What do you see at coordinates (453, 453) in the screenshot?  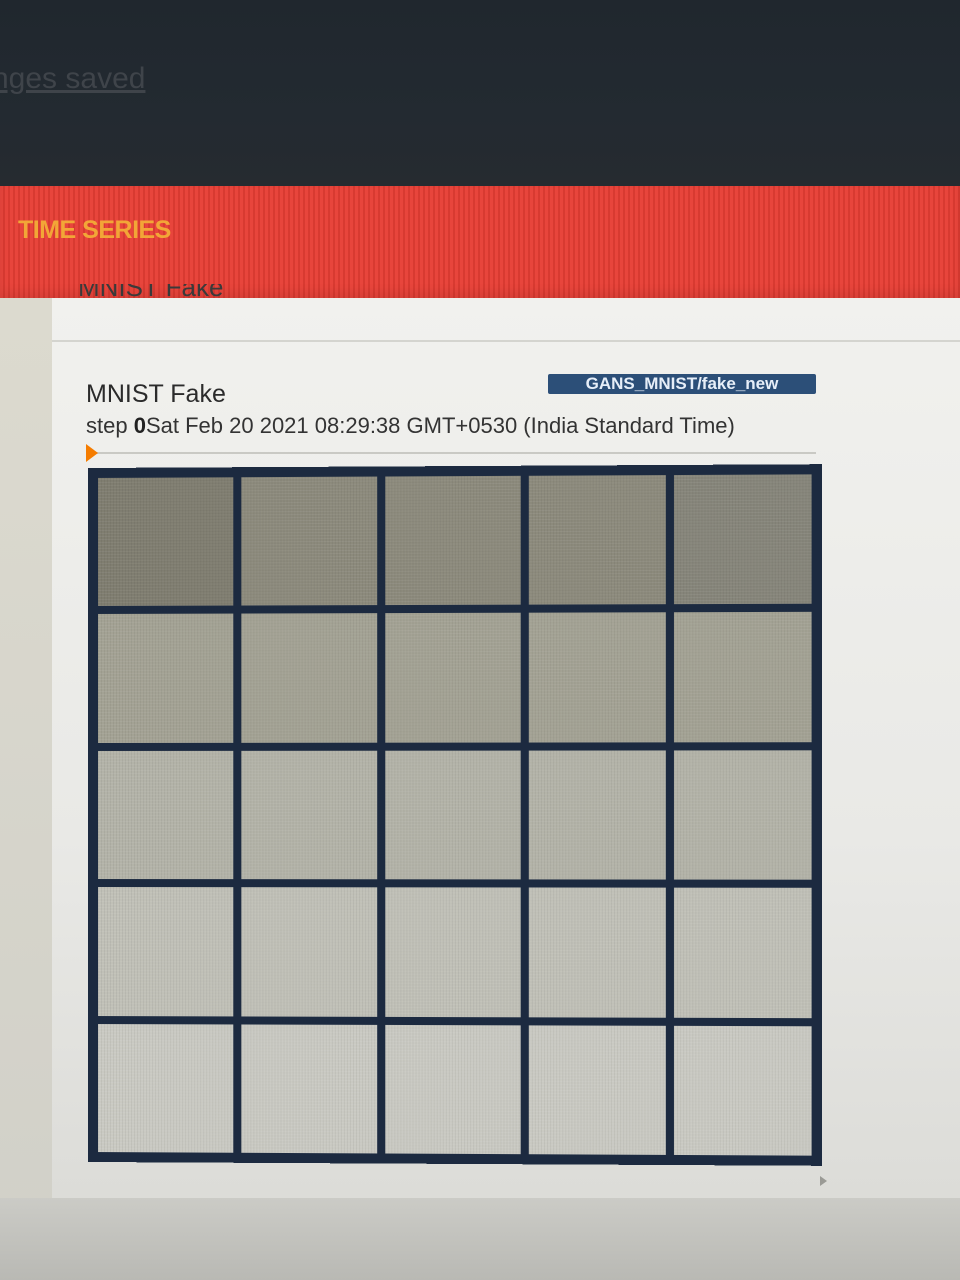 I see `step-slider-track` at bounding box center [453, 453].